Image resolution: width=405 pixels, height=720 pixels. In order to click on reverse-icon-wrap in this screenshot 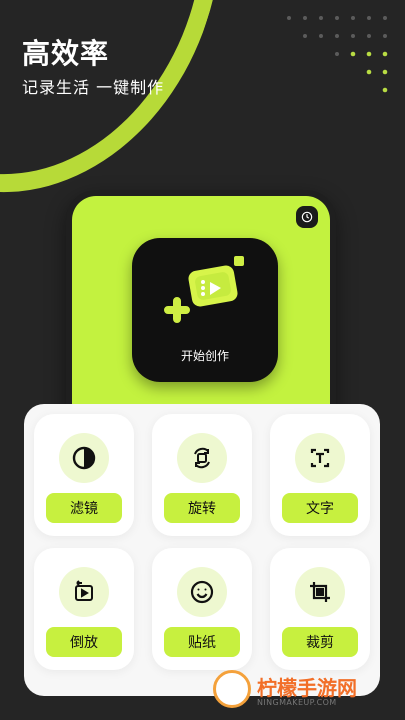, I will do `click(84, 592)`.